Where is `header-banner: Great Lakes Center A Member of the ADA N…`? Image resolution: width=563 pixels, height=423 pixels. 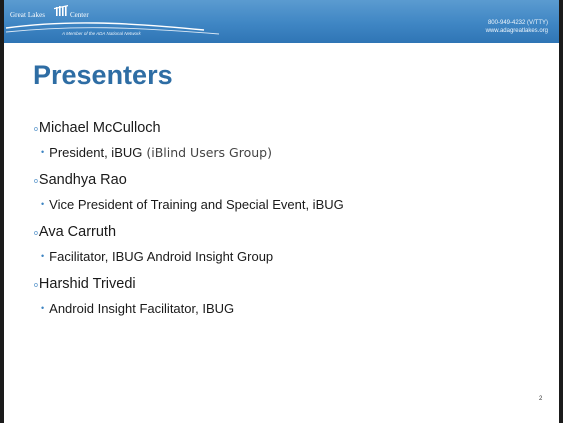
header-banner: Great Lakes Center A Member of the ADA N… is located at coordinates (281, 21).